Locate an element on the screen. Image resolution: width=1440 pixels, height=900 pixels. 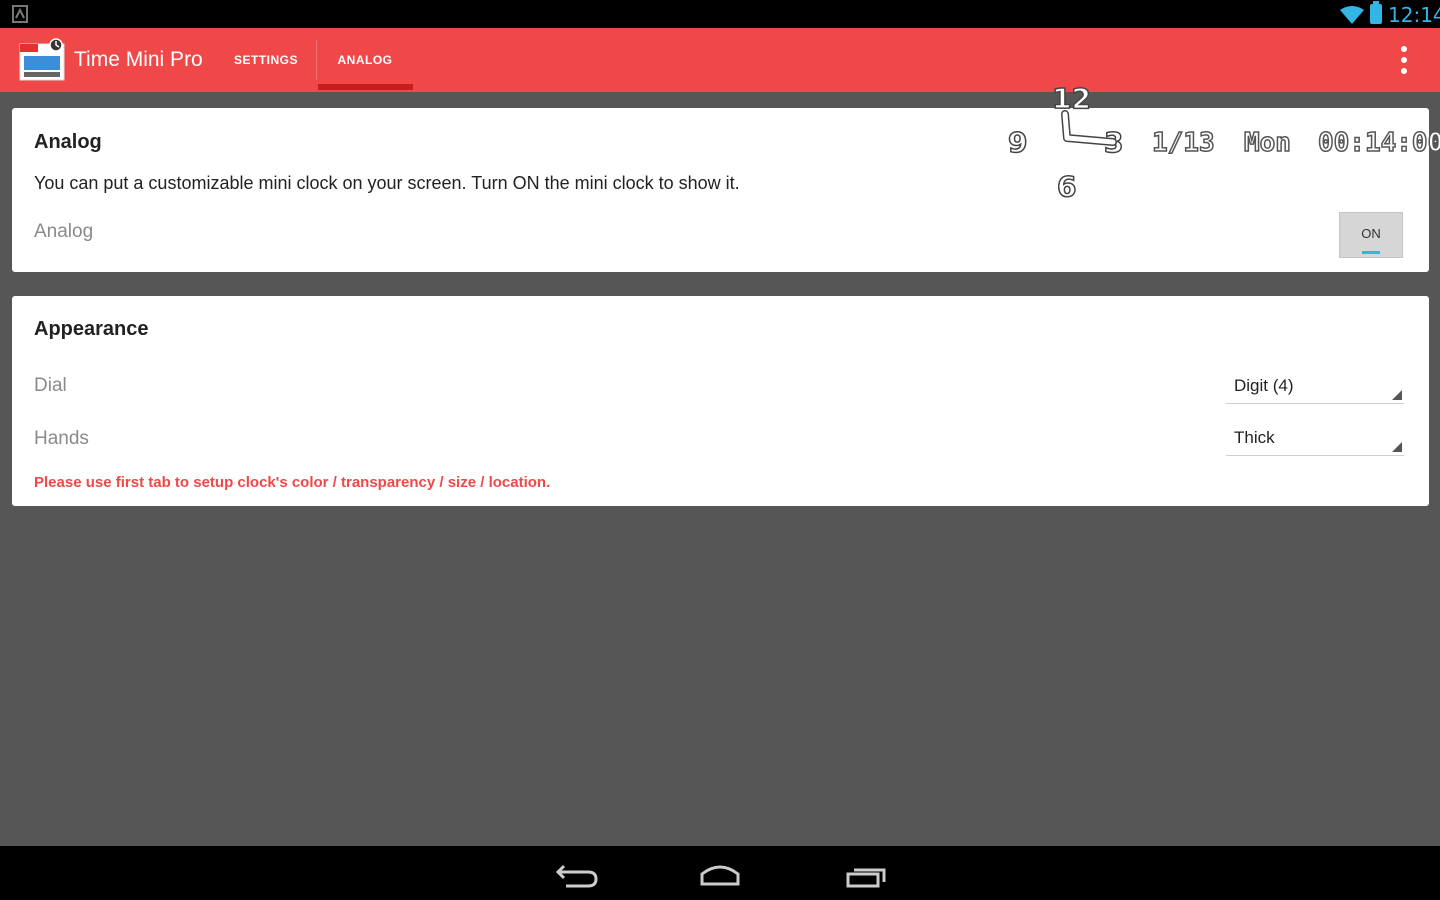
status-bar: 12:14 is located at coordinates (720, 14).